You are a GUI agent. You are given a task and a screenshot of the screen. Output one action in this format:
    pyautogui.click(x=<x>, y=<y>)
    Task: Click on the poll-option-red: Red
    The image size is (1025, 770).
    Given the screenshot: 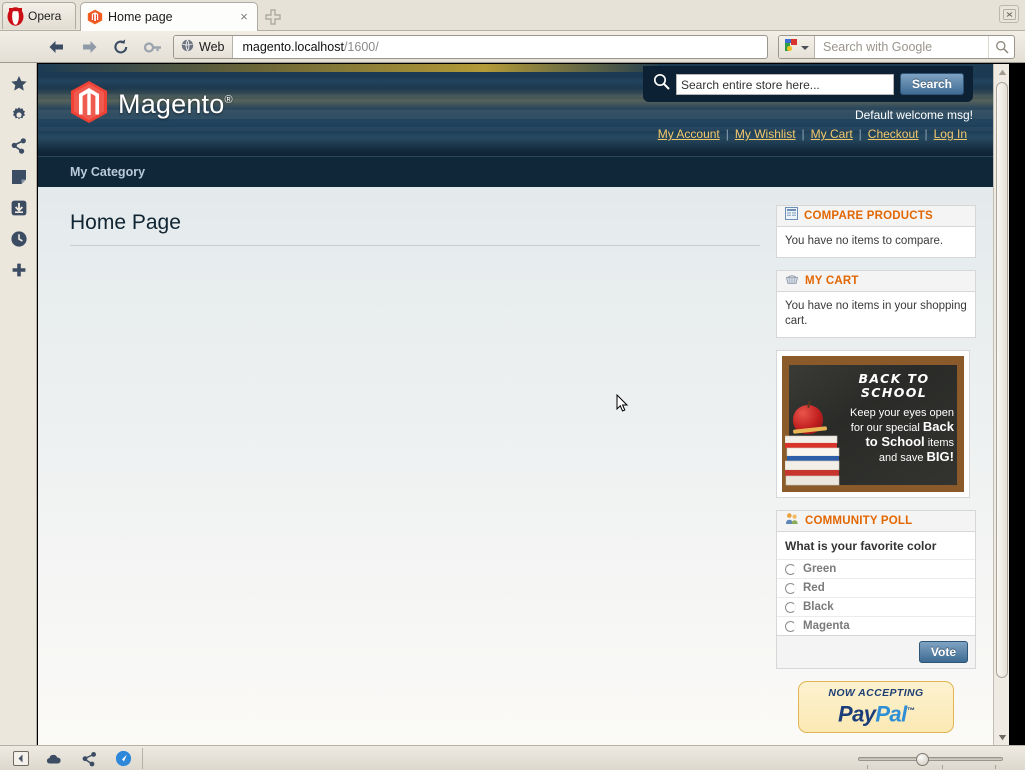 What is the action you would take?
    pyautogui.click(x=876, y=587)
    